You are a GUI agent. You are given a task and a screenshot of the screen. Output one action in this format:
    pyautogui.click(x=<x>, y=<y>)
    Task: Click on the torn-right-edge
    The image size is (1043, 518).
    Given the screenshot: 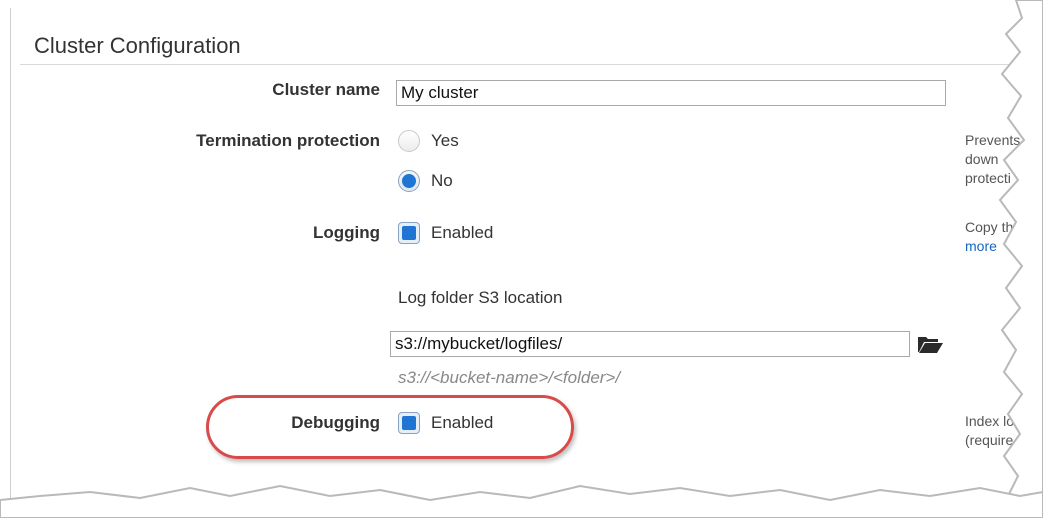 What is the action you would take?
    pyautogui.click(x=1020, y=259)
    